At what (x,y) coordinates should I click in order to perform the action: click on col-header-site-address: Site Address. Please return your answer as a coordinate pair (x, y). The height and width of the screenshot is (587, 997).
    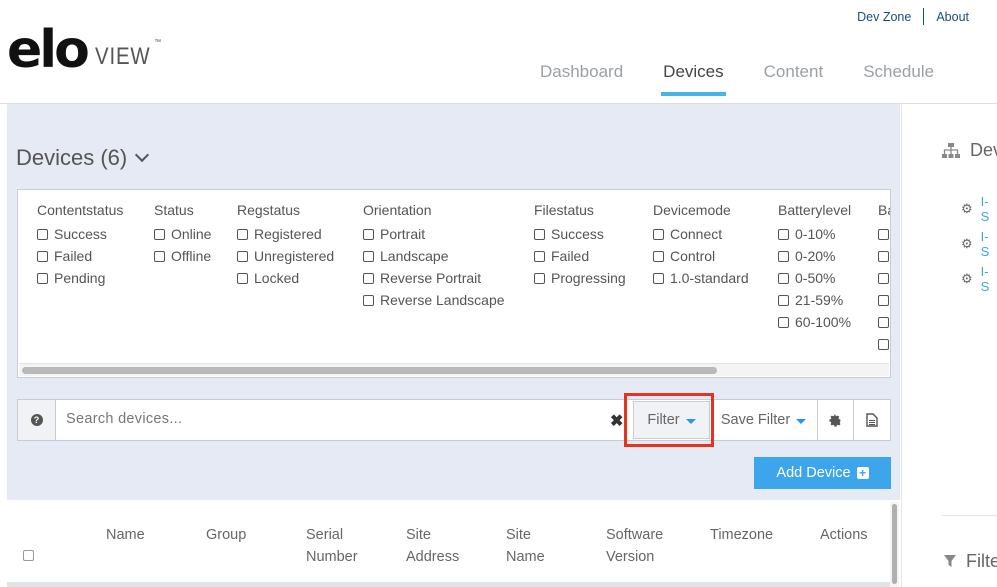
    Looking at the image, I should click on (432, 546).